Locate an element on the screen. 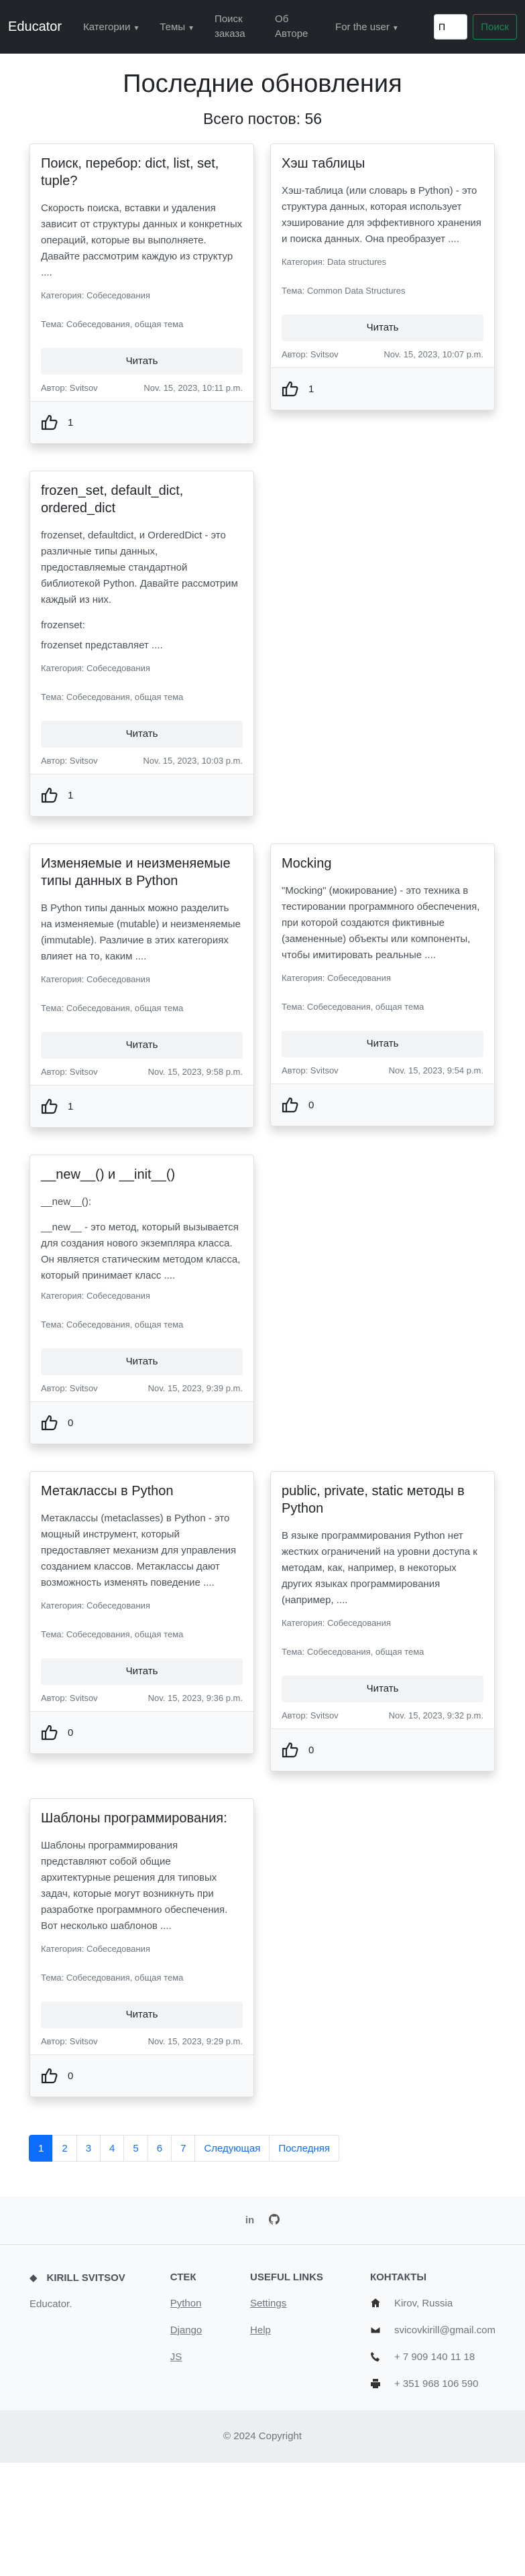  post-topic: Тема: Common Data Structures is located at coordinates (382, 291).